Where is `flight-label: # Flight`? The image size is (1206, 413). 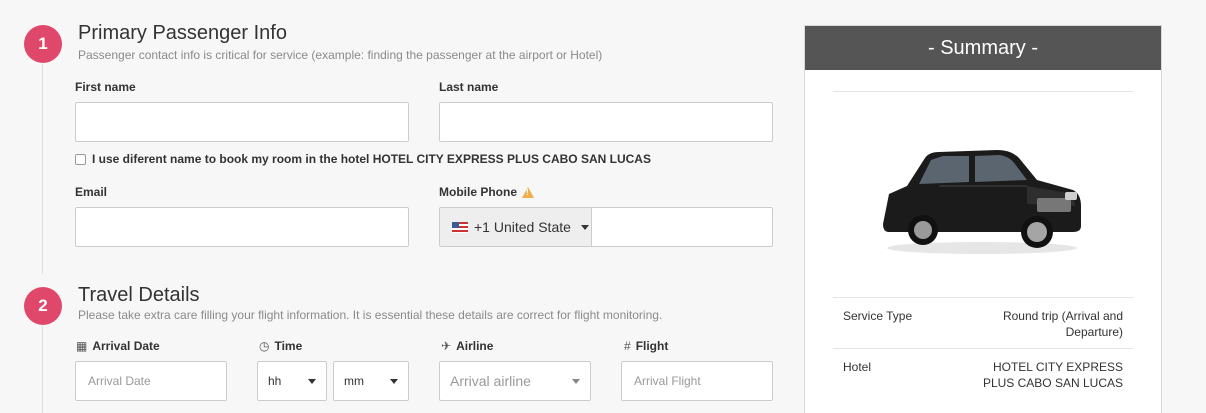
flight-label: # Flight is located at coordinates (646, 346).